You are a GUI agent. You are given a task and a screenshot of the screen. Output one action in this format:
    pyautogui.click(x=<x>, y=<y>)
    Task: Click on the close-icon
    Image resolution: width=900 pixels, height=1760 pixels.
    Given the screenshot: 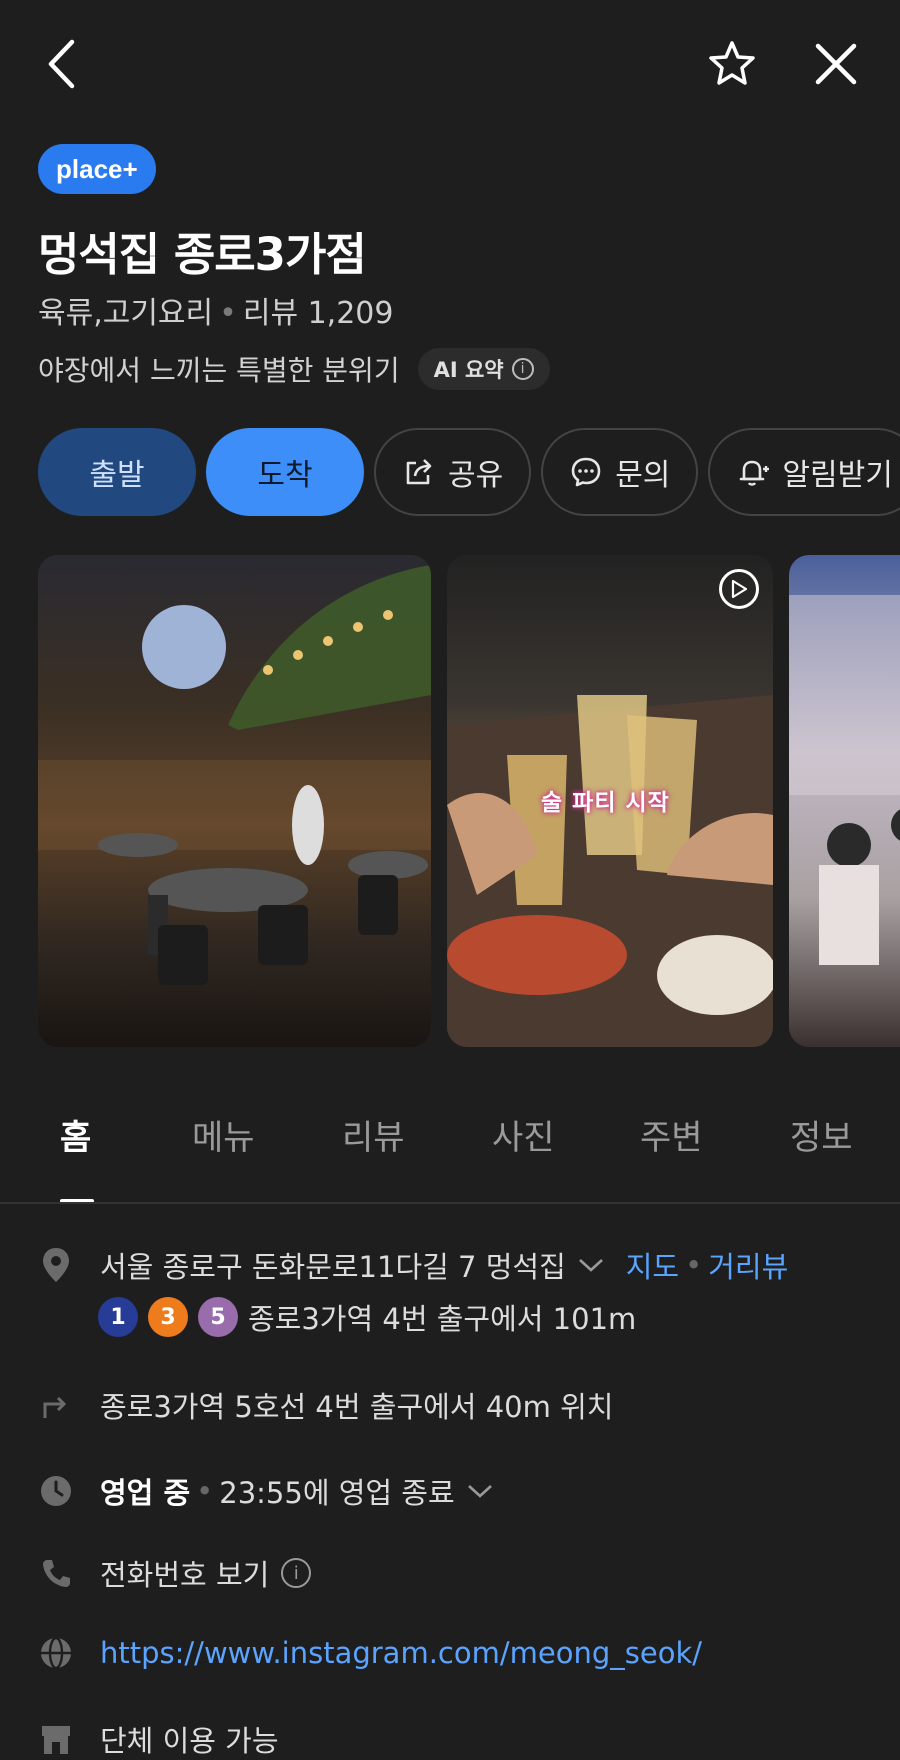 What is the action you would take?
    pyautogui.click(x=836, y=64)
    